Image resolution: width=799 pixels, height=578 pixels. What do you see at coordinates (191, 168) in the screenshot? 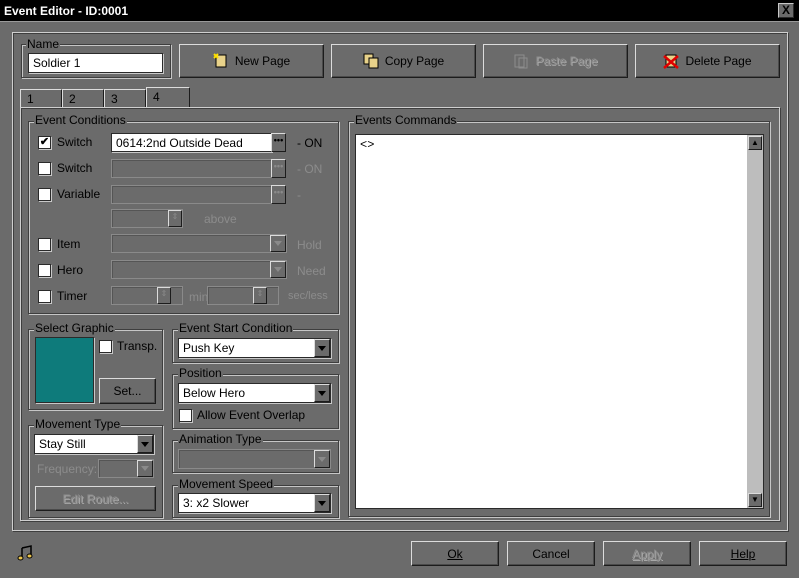
I see `switch2-field` at bounding box center [191, 168].